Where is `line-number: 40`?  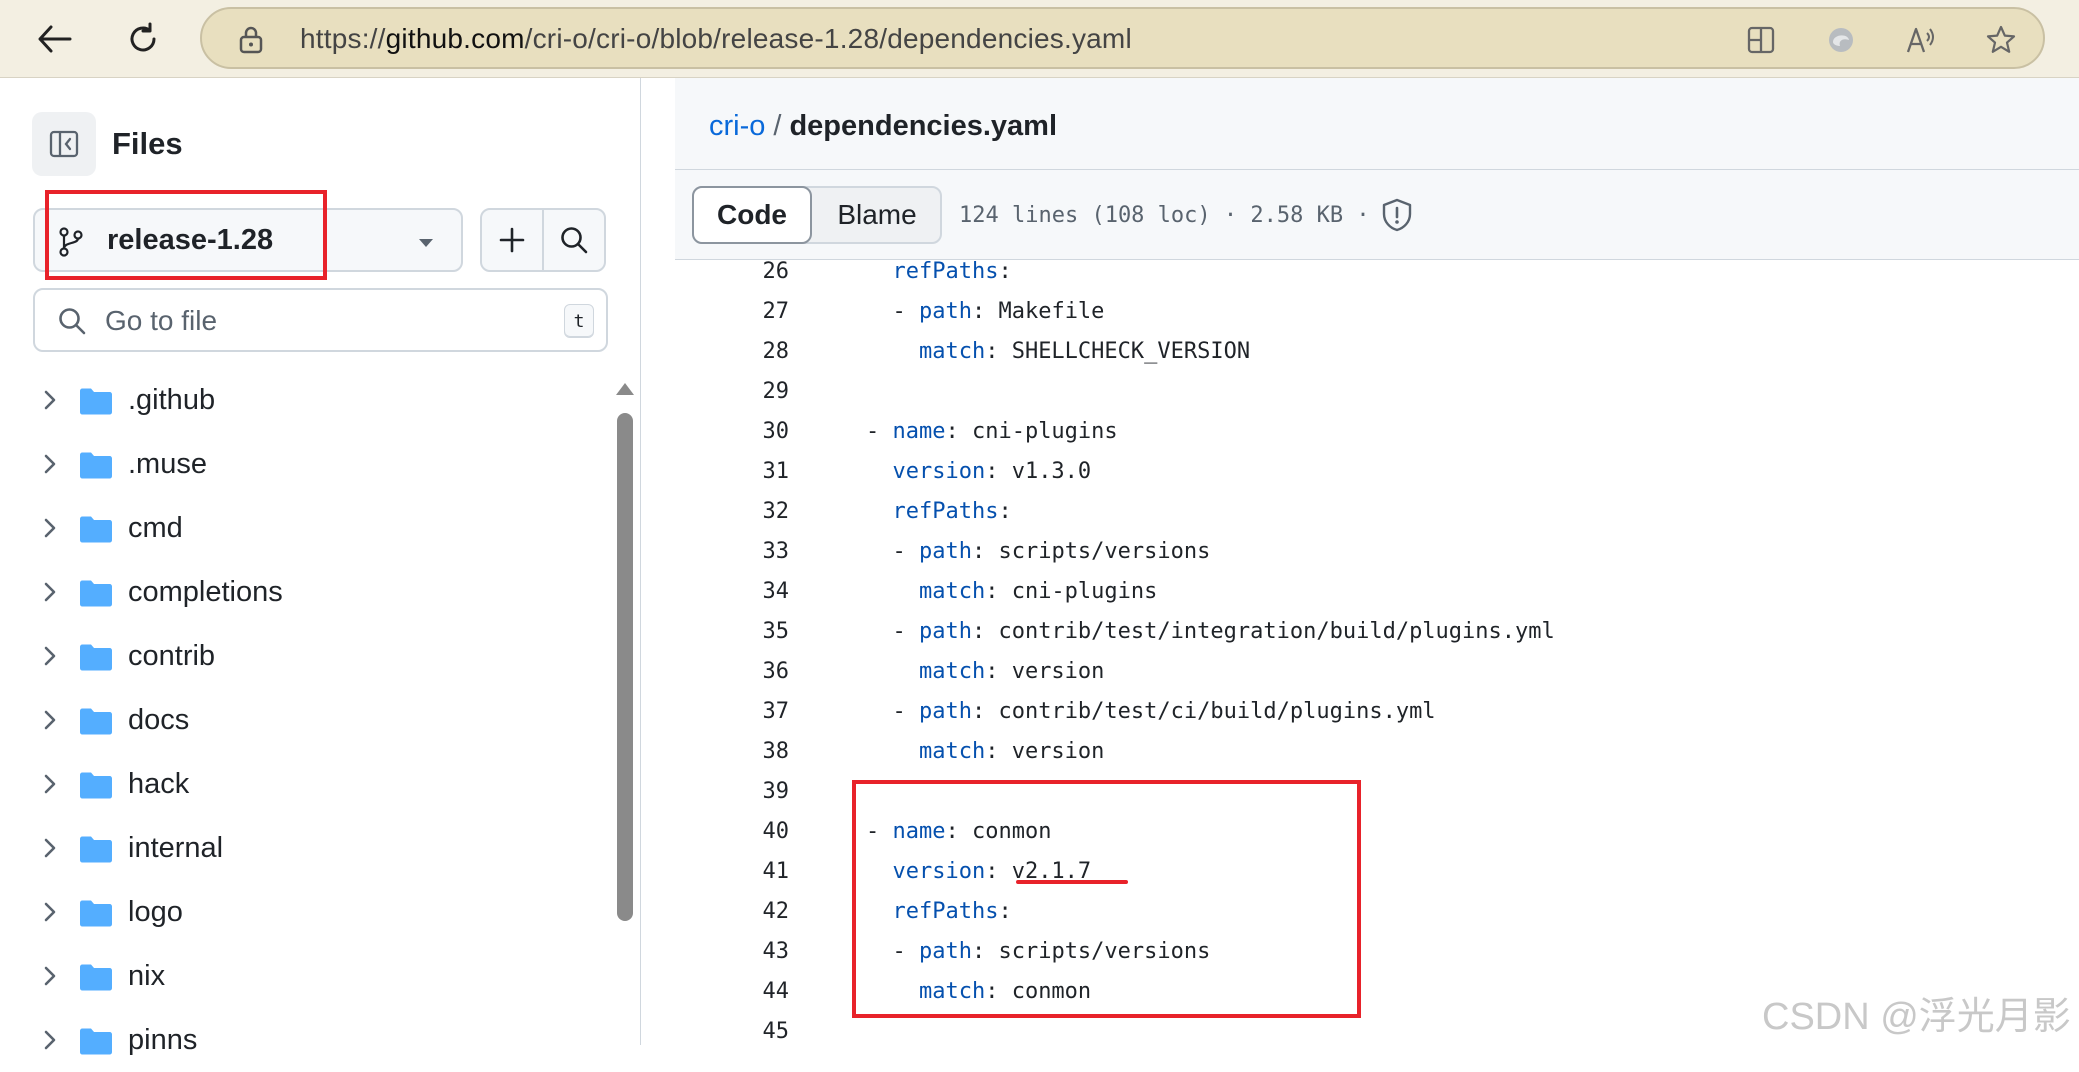
line-number: 40 is located at coordinates (732, 831).